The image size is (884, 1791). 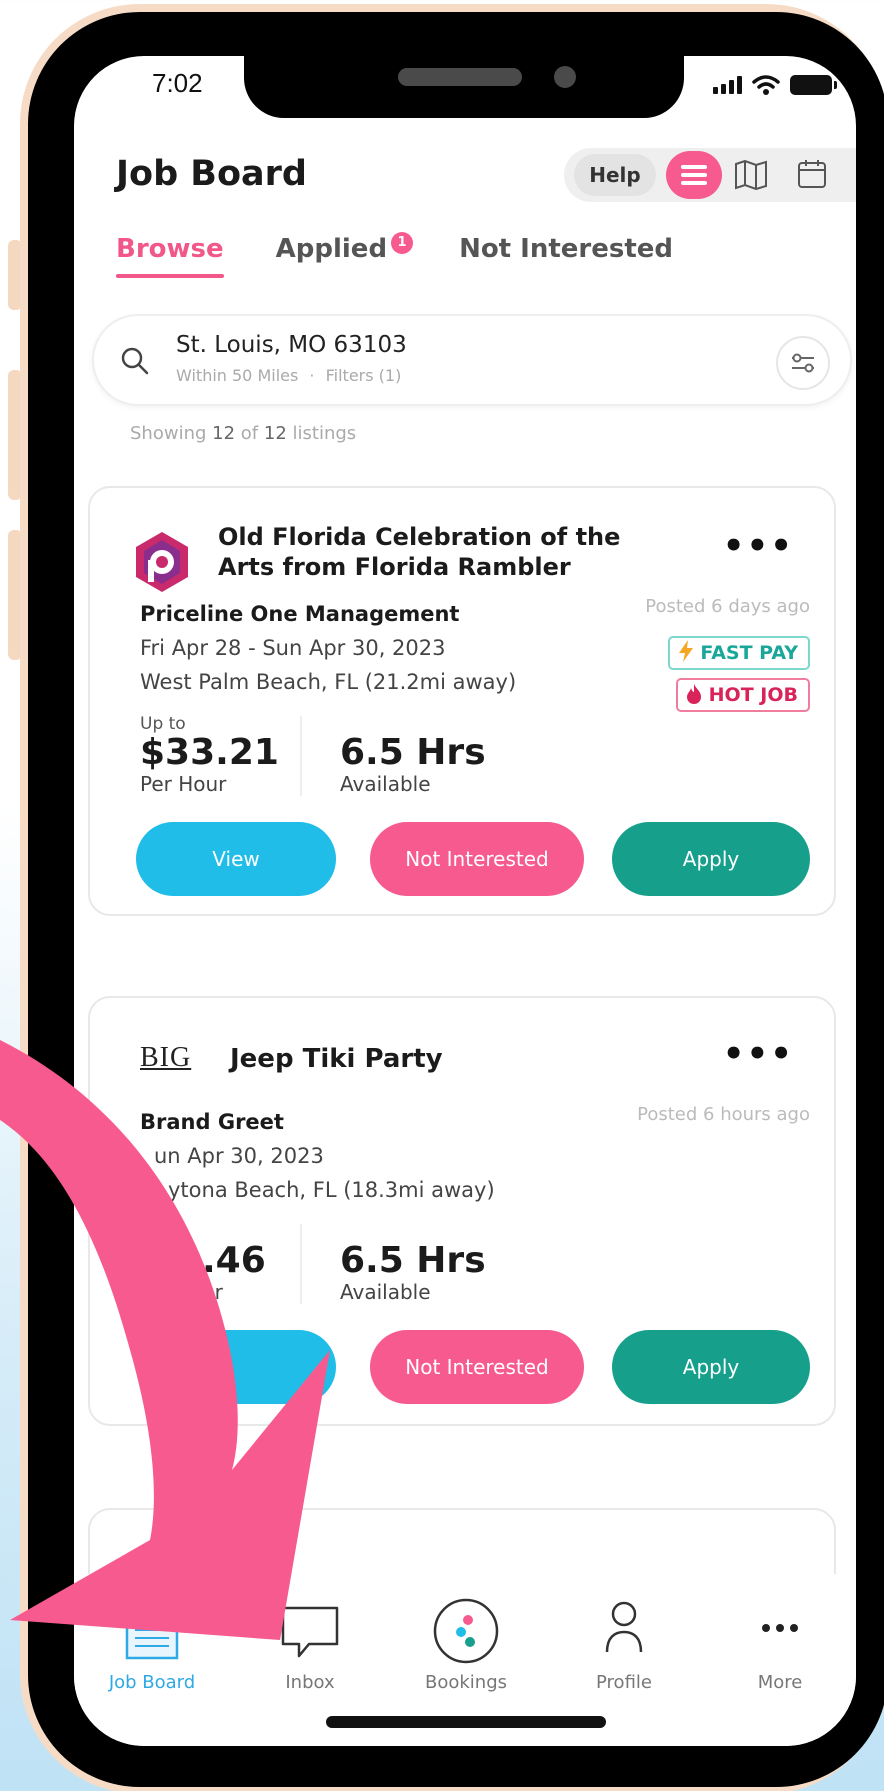 What do you see at coordinates (209, 752) in the screenshot?
I see `pay-rate: $33.21` at bounding box center [209, 752].